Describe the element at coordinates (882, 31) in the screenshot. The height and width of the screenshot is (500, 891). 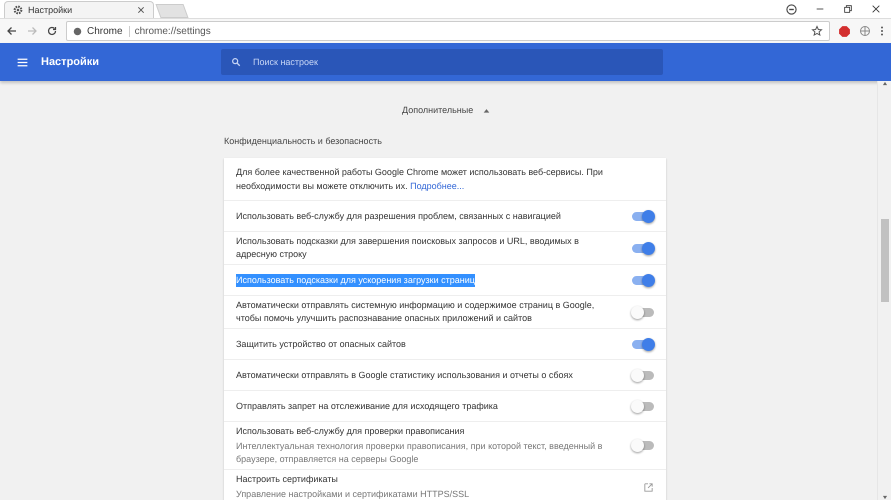
I see `more-icon` at that location.